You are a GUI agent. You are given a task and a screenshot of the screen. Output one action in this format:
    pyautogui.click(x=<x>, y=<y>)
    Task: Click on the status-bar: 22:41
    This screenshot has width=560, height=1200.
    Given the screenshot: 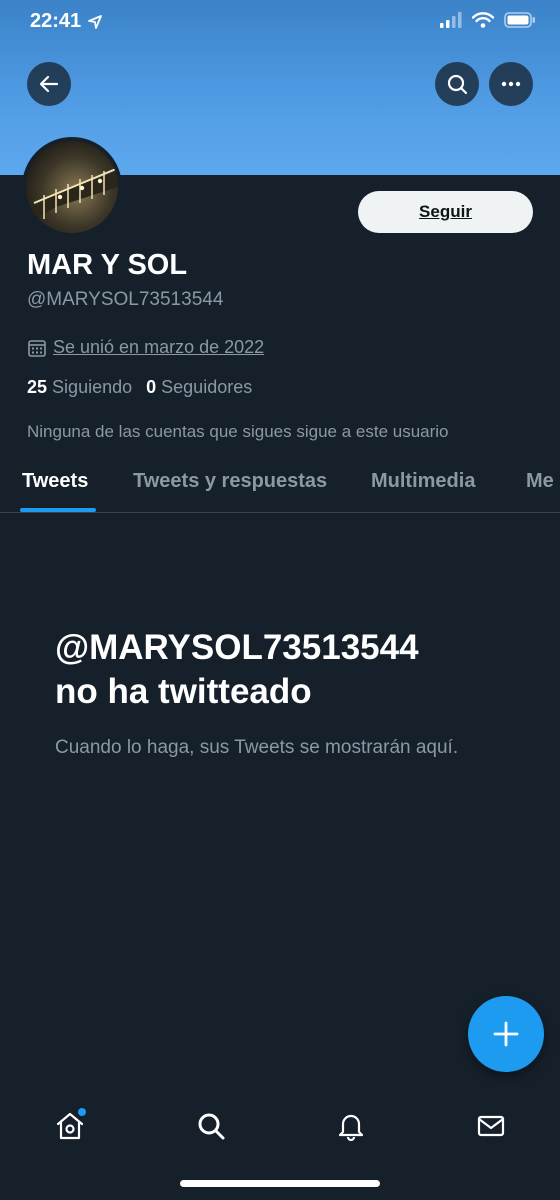 What is the action you would take?
    pyautogui.click(x=280, y=22)
    